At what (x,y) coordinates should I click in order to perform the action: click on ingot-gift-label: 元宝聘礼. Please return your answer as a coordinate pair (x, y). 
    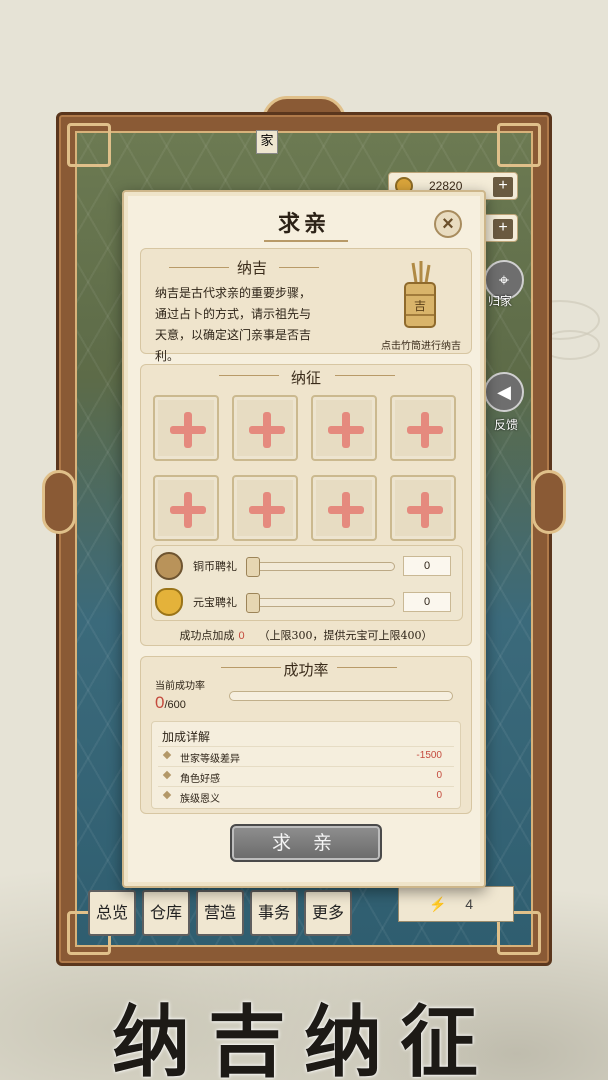
    Looking at the image, I should click on (215, 602).